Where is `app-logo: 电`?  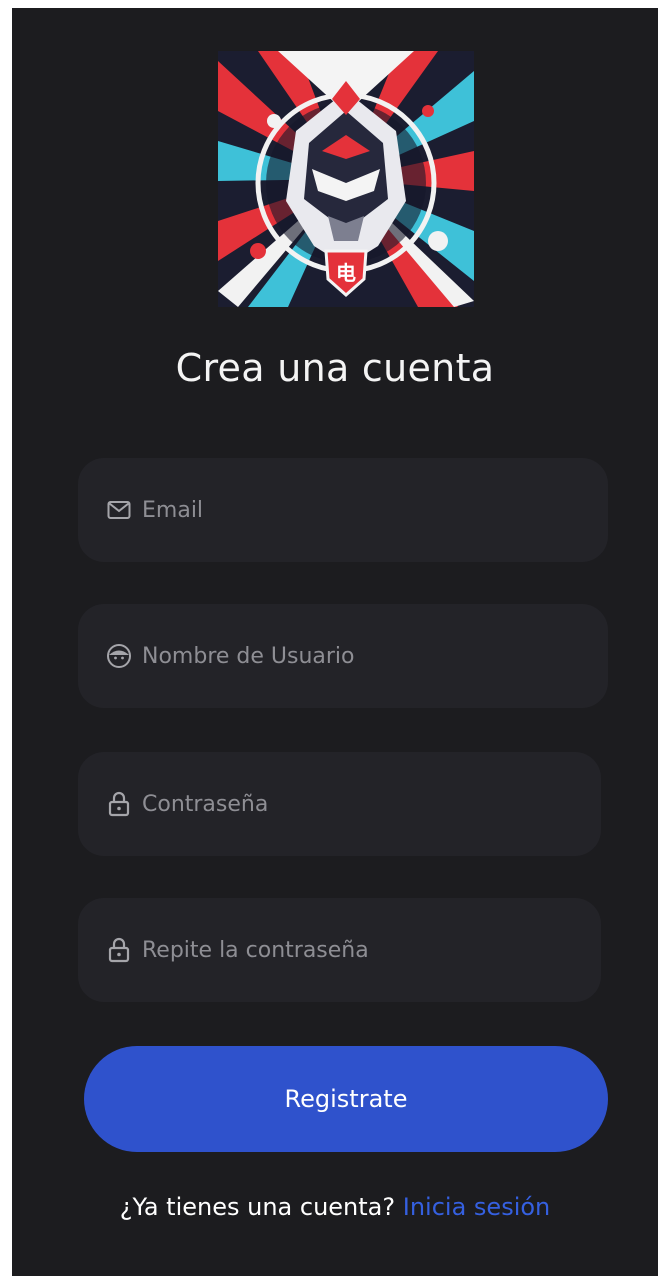
app-logo: 电 is located at coordinates (346, 179).